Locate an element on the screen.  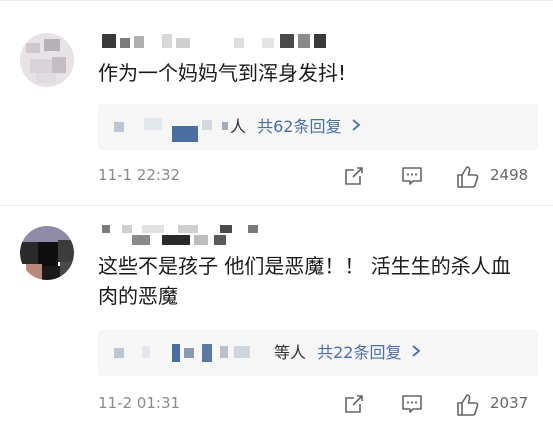
share-icon is located at coordinates (354, 404).